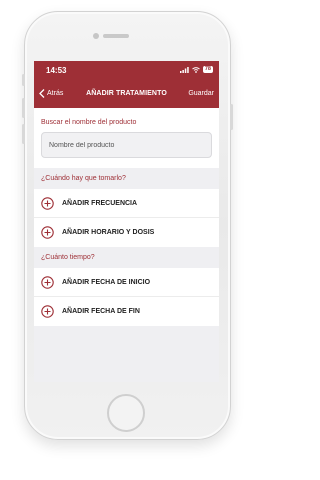 The height and width of the screenshot is (480, 320). Describe the element at coordinates (126, 96) in the screenshot. I see `nav-row: Atrás AÑADIR TRATAMIENTO Guardar` at that location.